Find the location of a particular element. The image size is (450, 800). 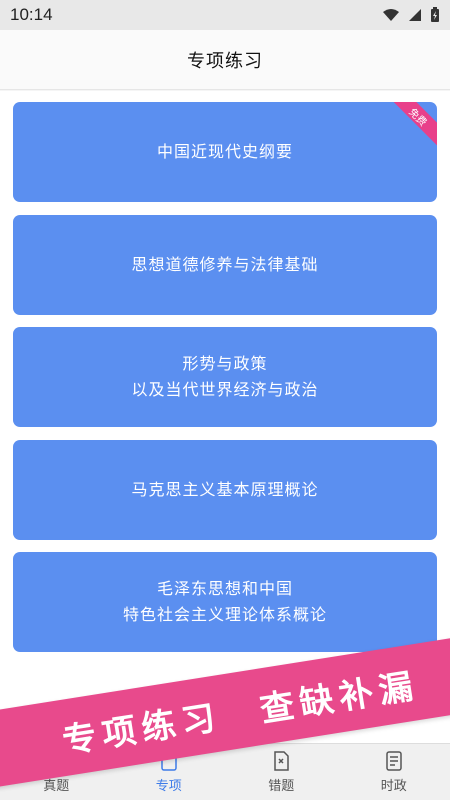

promo-text-left: 专项练习 is located at coordinates (141, 729).